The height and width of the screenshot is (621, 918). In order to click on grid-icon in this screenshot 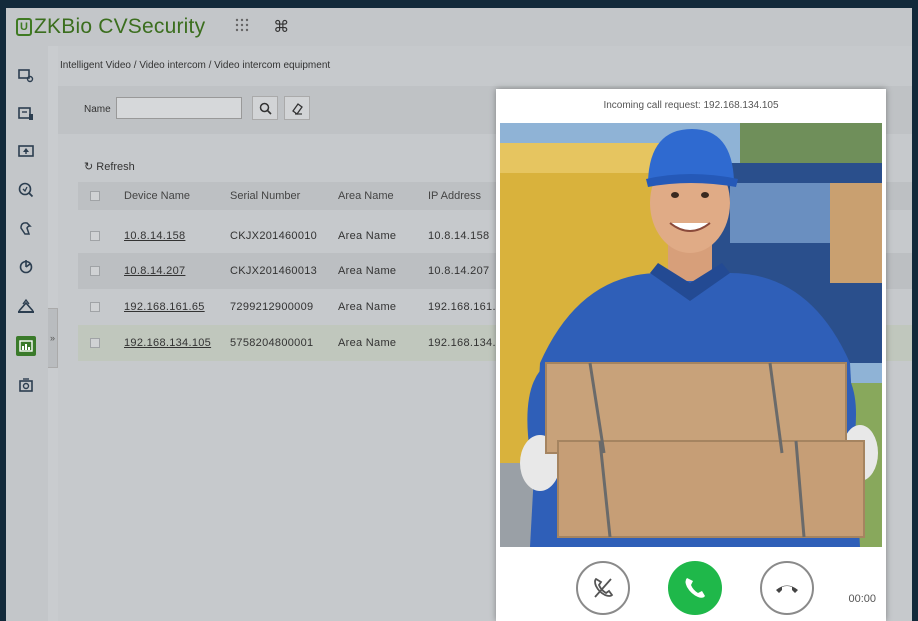, I will do `click(242, 27)`.